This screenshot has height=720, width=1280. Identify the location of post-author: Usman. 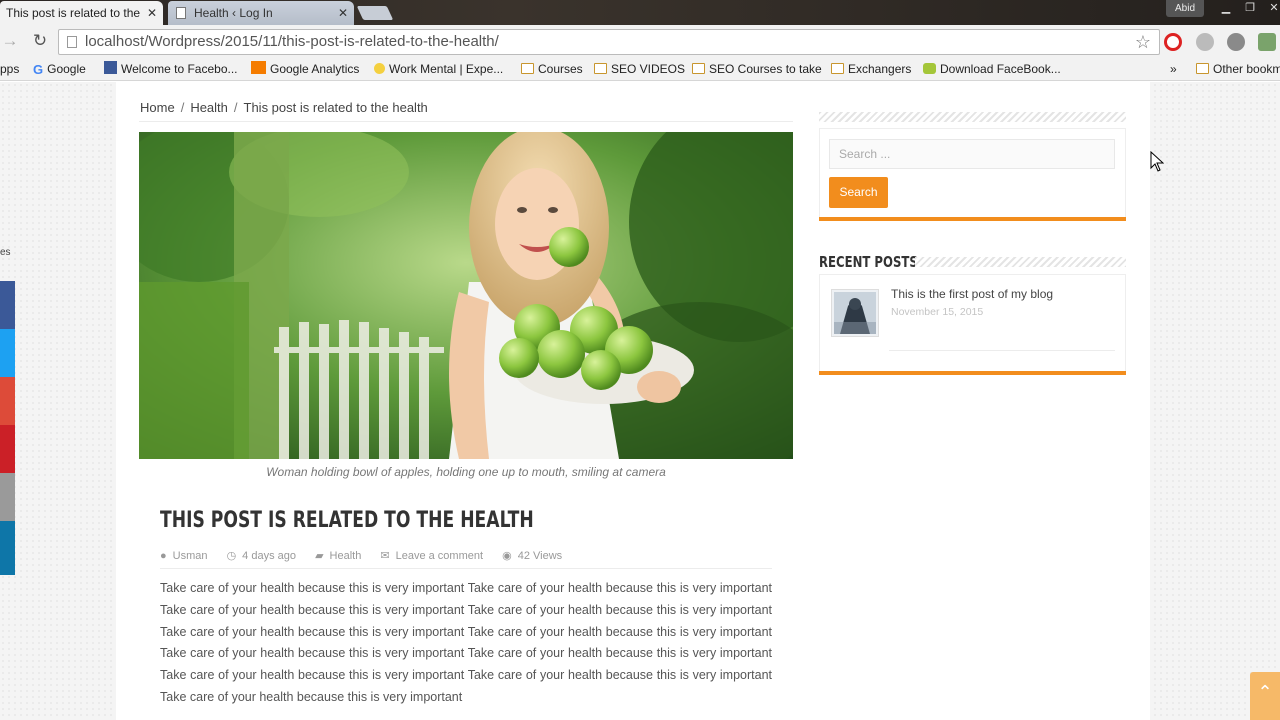
(190, 556).